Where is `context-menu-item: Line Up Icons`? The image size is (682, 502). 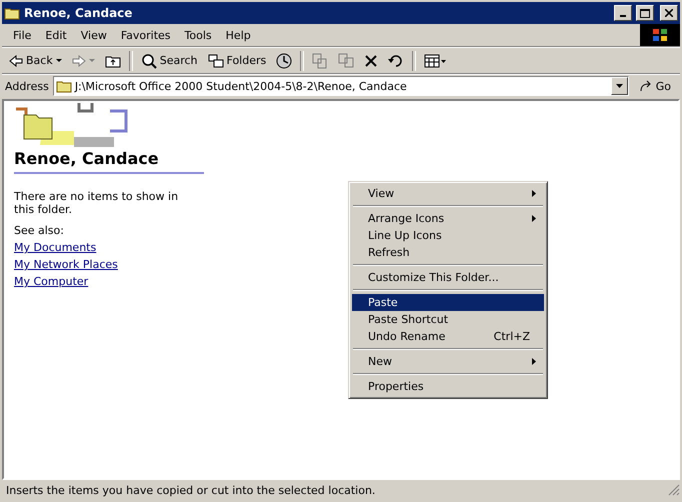 context-menu-item: Line Up Icons is located at coordinates (448, 235).